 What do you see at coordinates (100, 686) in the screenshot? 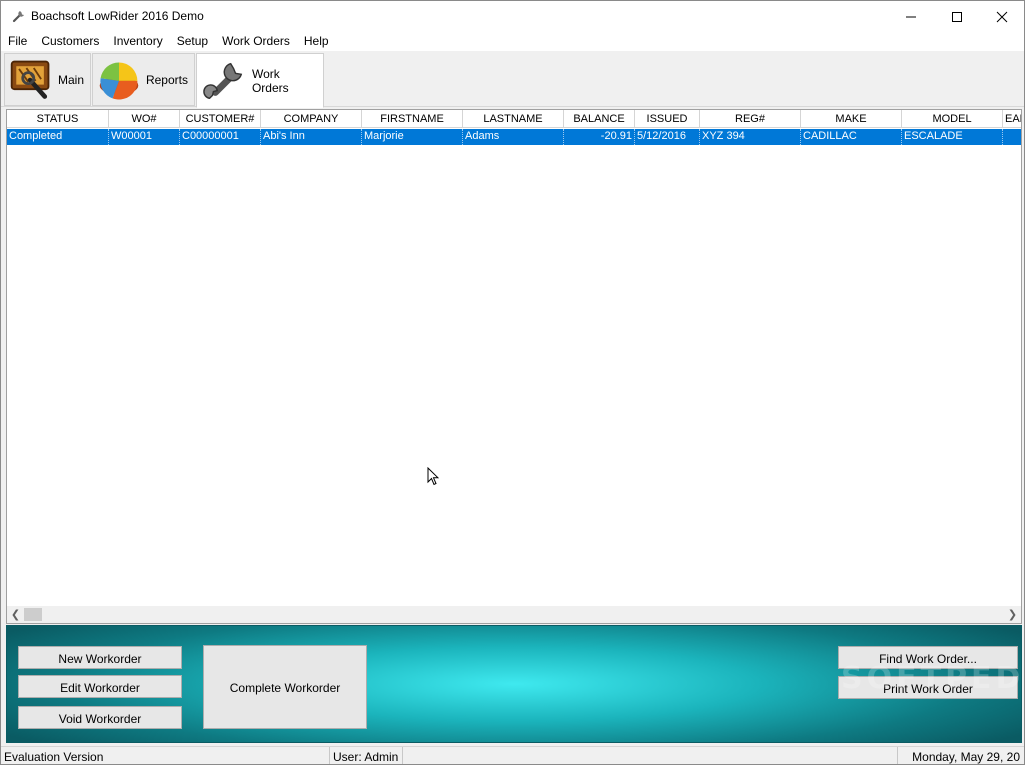
I see `edit-workorder-button: Edit Workorder` at bounding box center [100, 686].